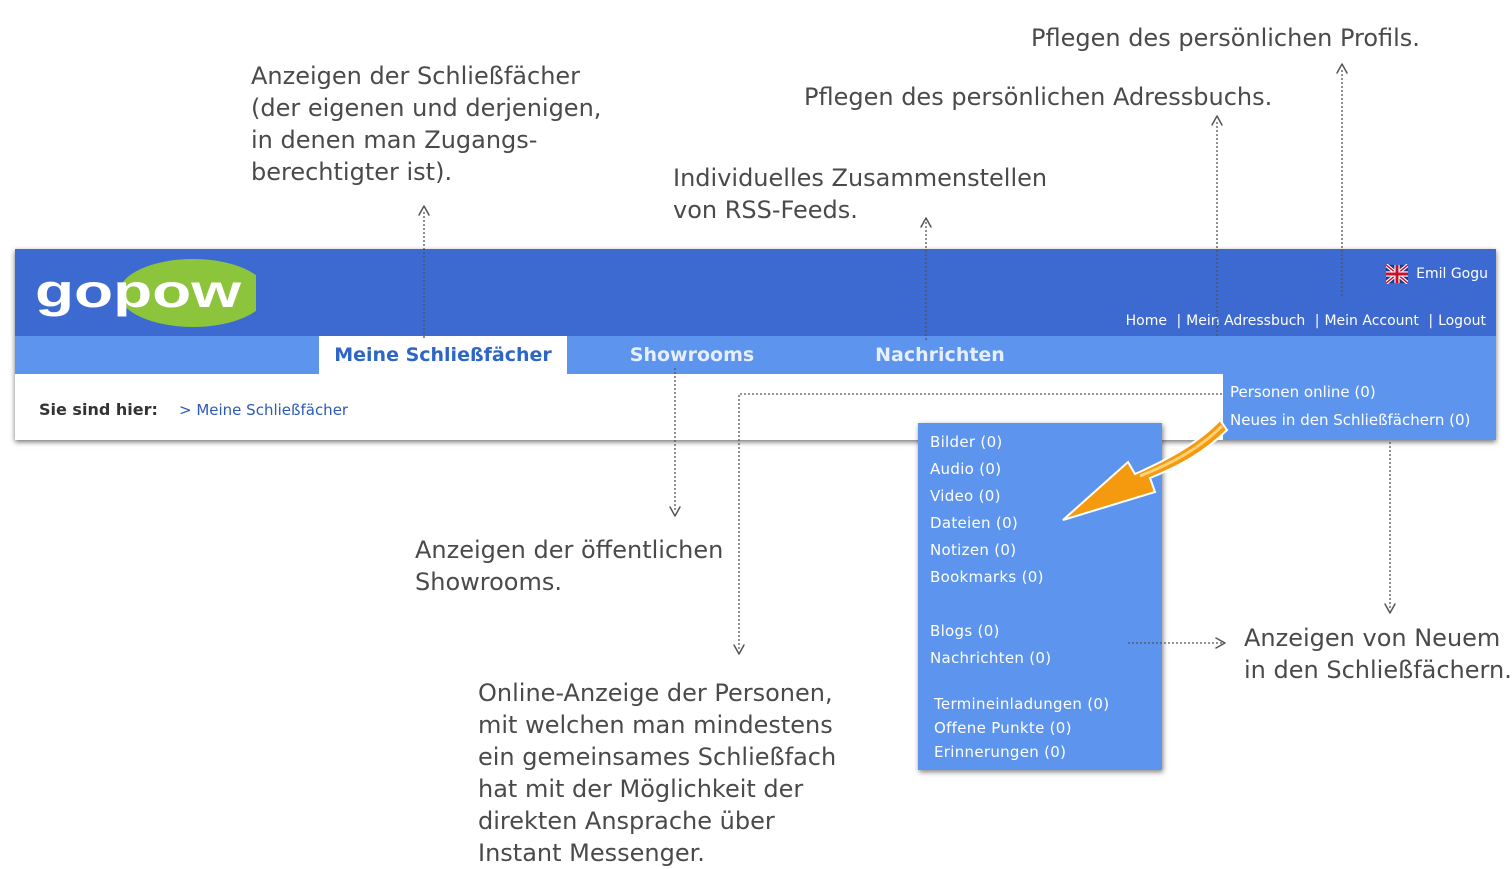 Image resolution: width=1512 pixels, height=869 pixels. What do you see at coordinates (987, 577) in the screenshot?
I see `popup-item-bookmarks: Bookmarks (0)` at bounding box center [987, 577].